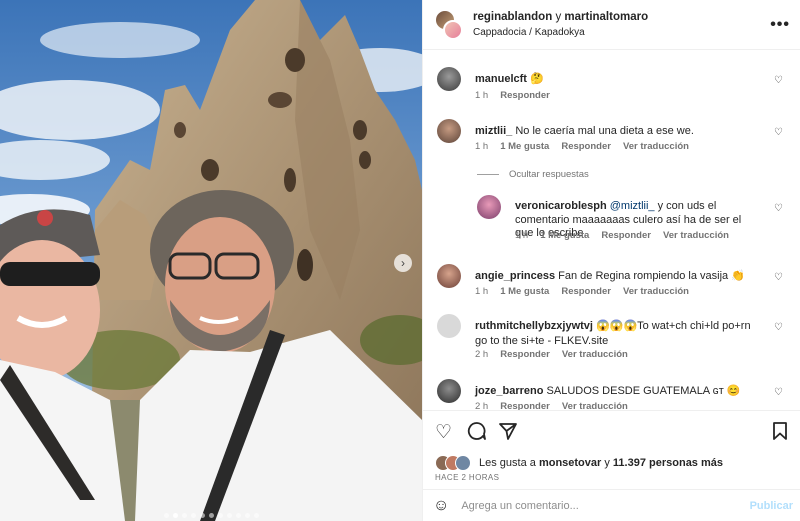  Describe the element at coordinates (515, 276) in the screenshot. I see `comment-username: angie_princess` at that location.